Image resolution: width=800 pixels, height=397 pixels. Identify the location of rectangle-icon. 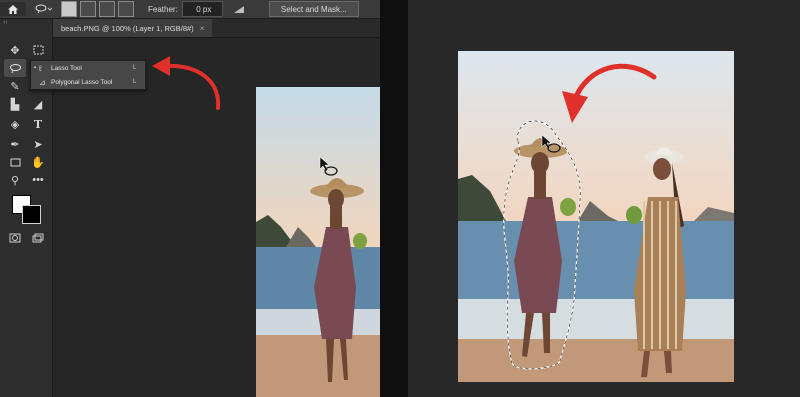
(15, 162).